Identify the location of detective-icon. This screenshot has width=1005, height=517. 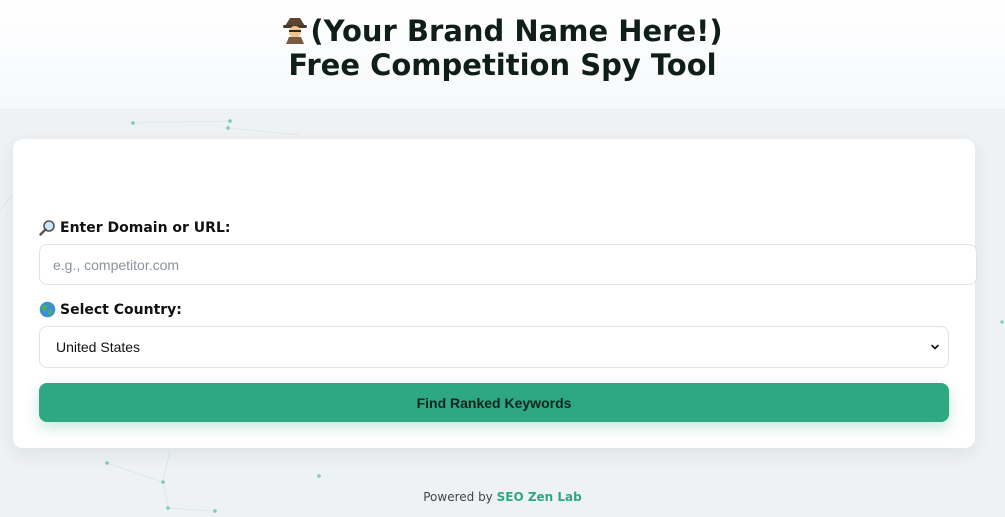
(295, 31).